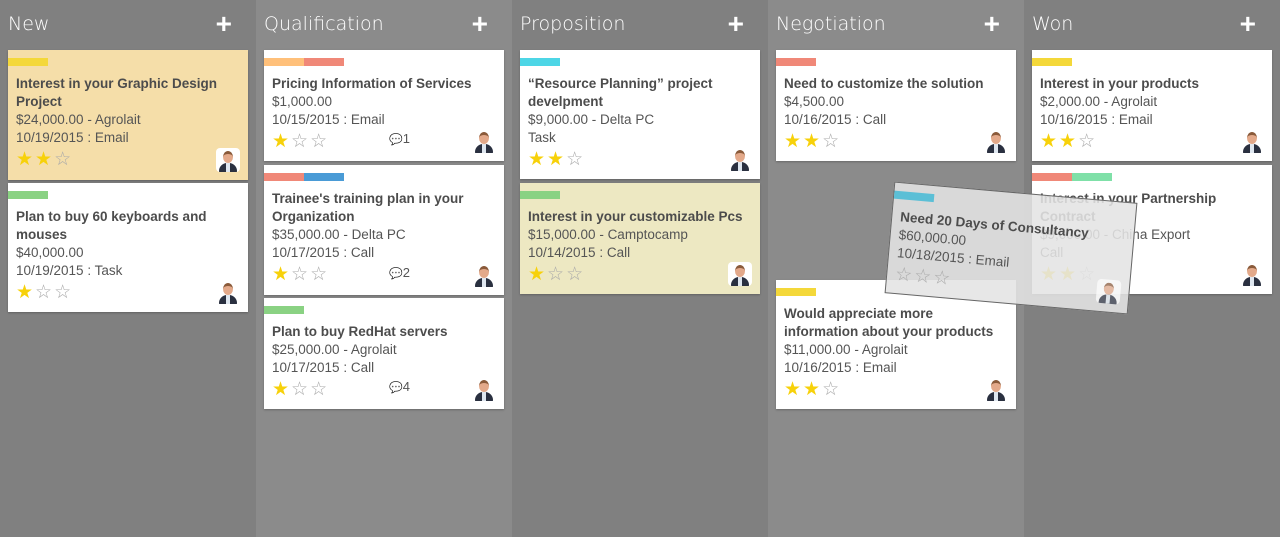 The height and width of the screenshot is (537, 1280). Describe the element at coordinates (399, 387) in the screenshot. I see `comment-count: 💬4` at that location.